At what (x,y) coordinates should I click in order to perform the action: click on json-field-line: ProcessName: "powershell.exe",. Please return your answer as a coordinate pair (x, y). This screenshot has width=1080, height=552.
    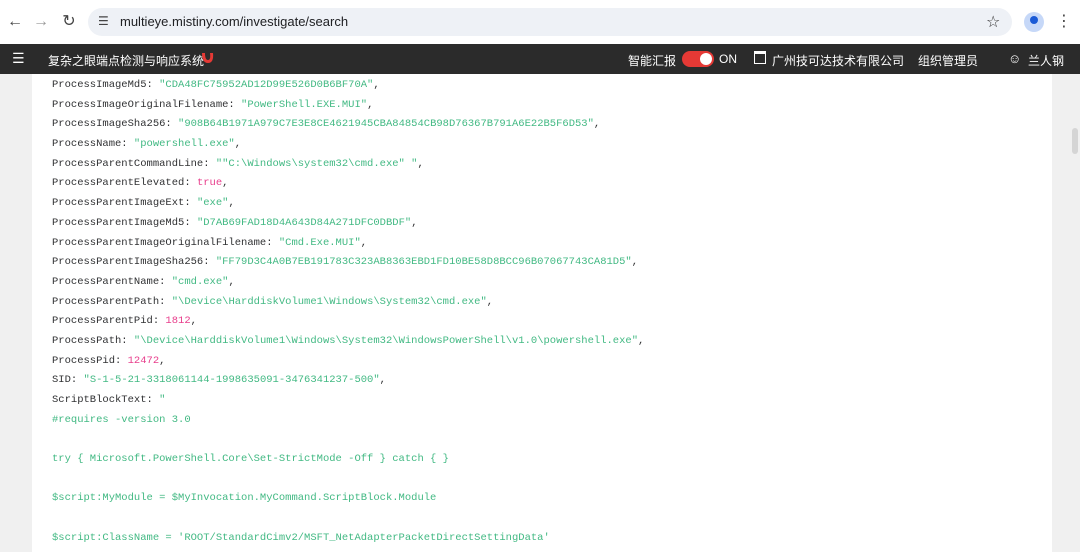
    Looking at the image, I should click on (147, 144).